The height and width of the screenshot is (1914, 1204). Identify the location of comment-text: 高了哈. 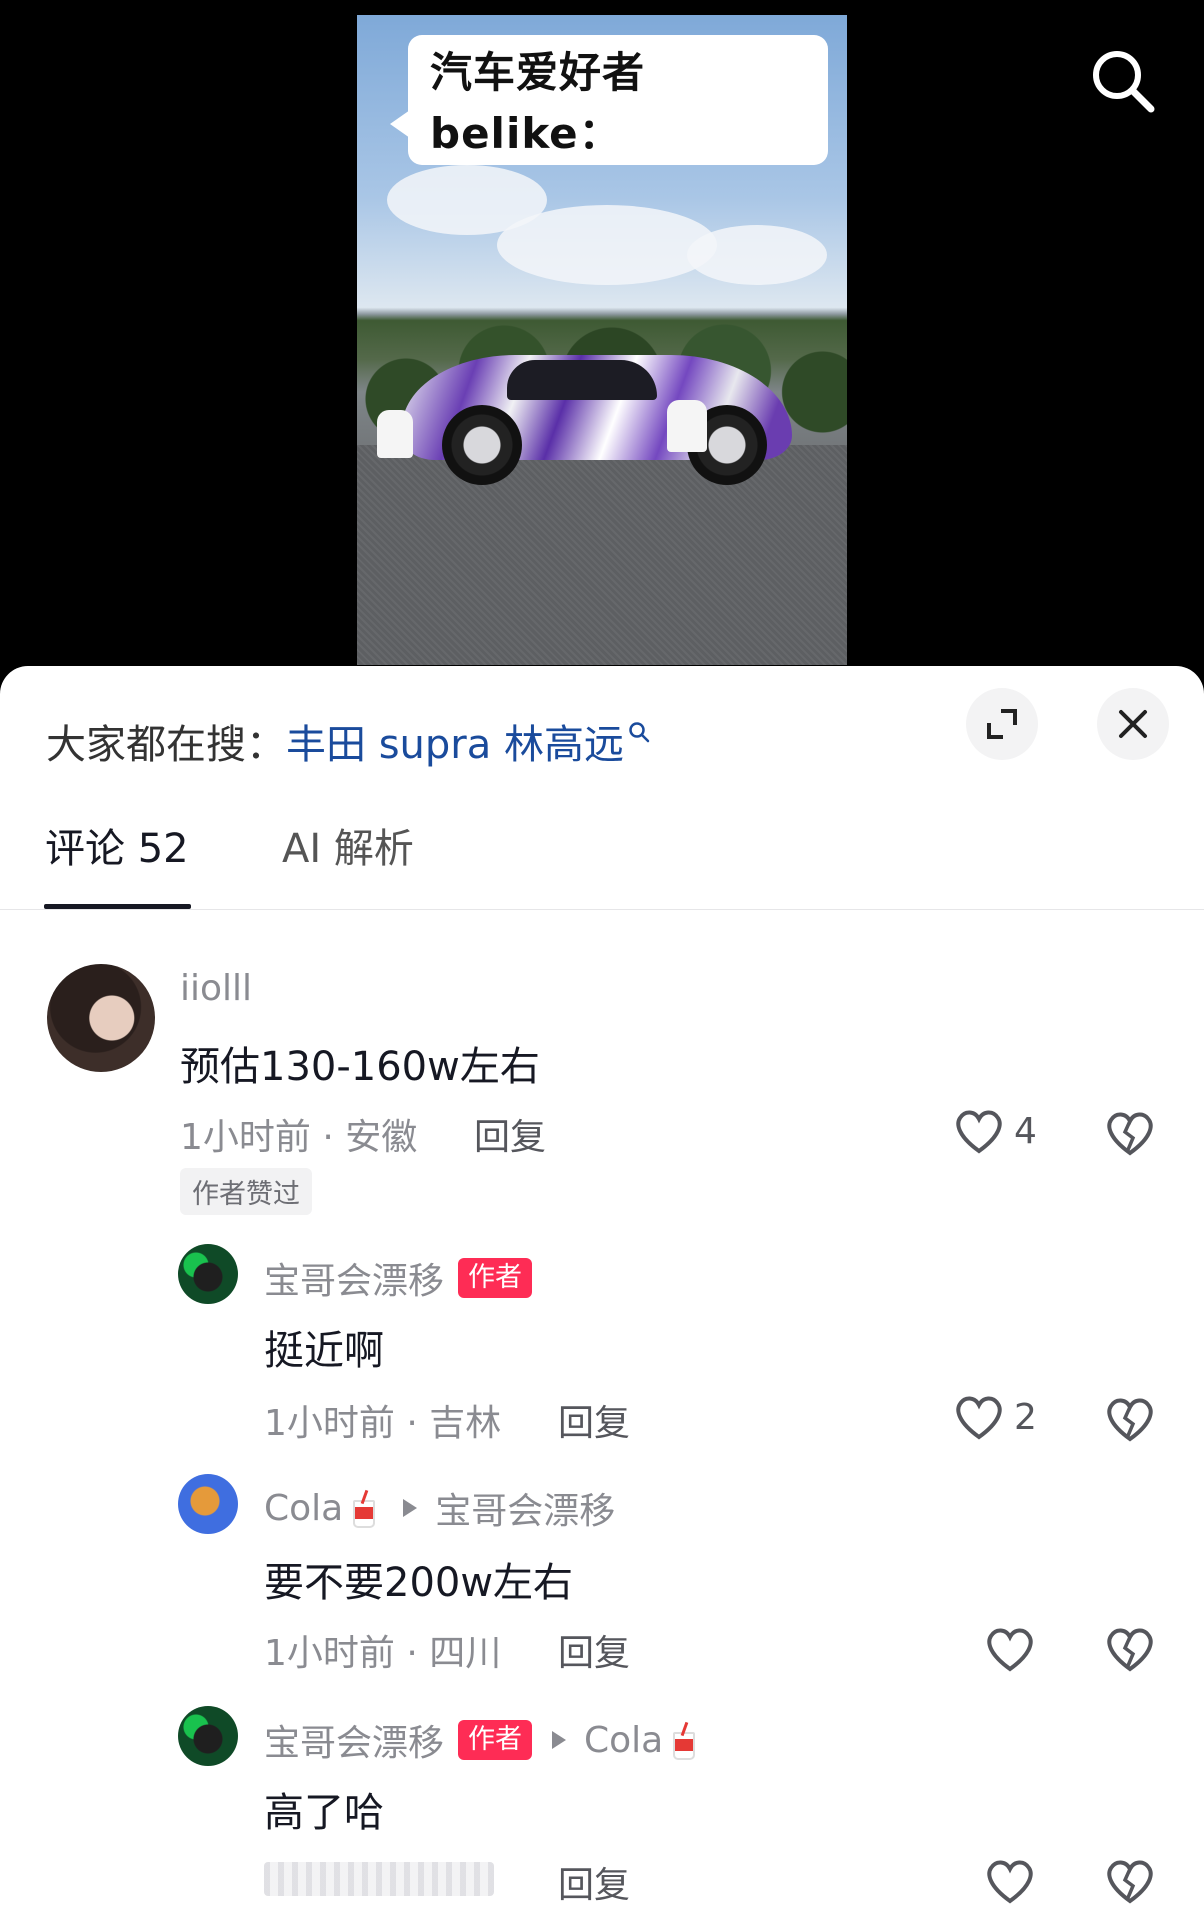
(324, 1809).